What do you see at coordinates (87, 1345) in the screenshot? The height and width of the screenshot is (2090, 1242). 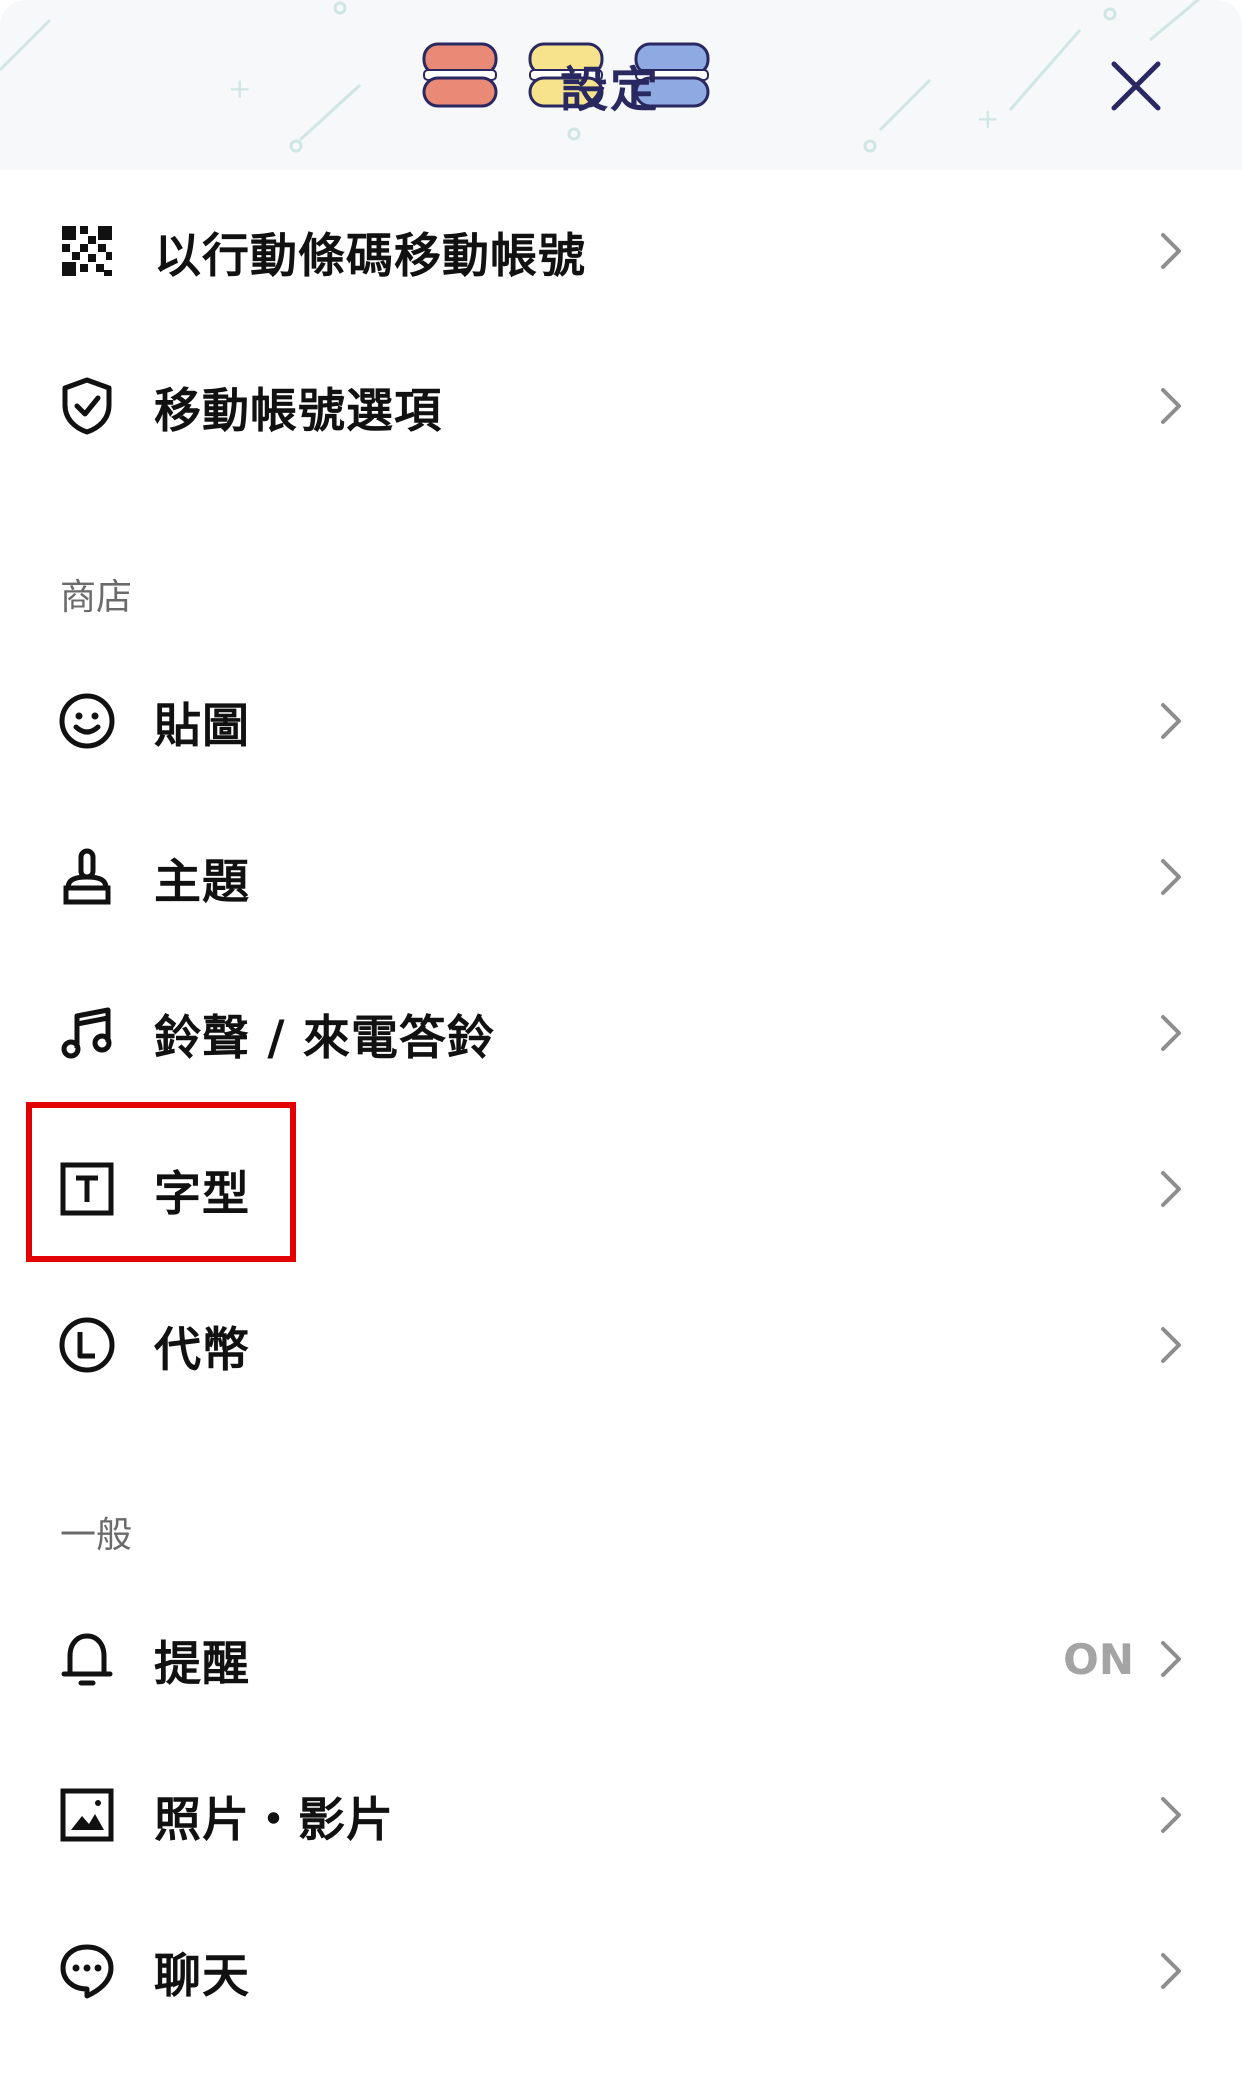 I see `coin-icon` at bounding box center [87, 1345].